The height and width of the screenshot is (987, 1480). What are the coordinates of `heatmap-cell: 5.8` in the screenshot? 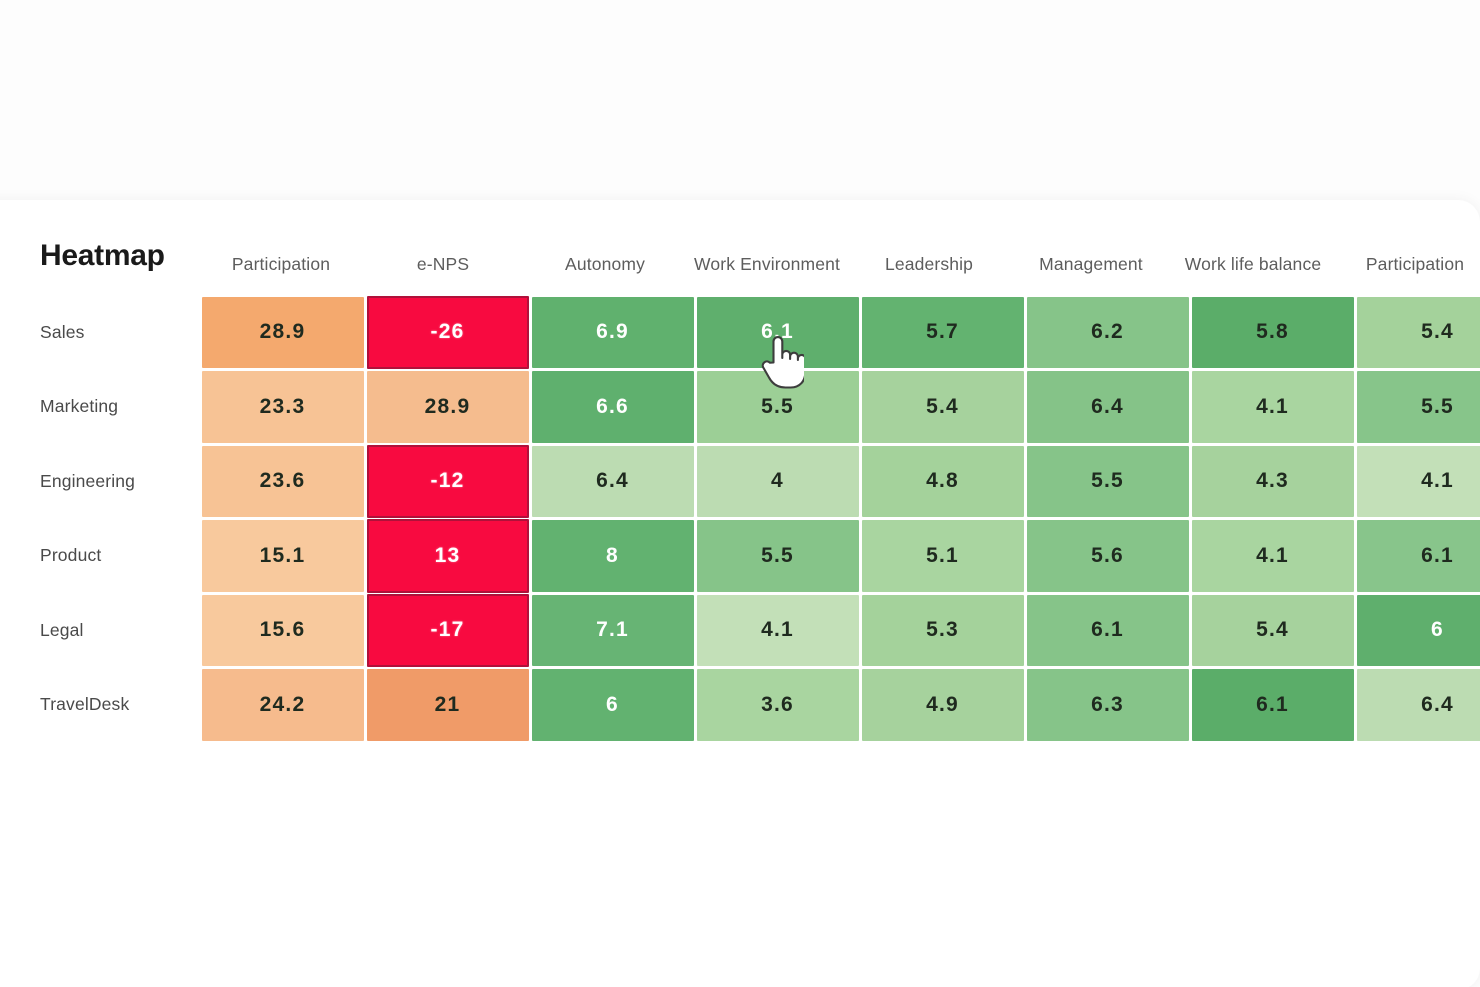 It's located at (1272, 332).